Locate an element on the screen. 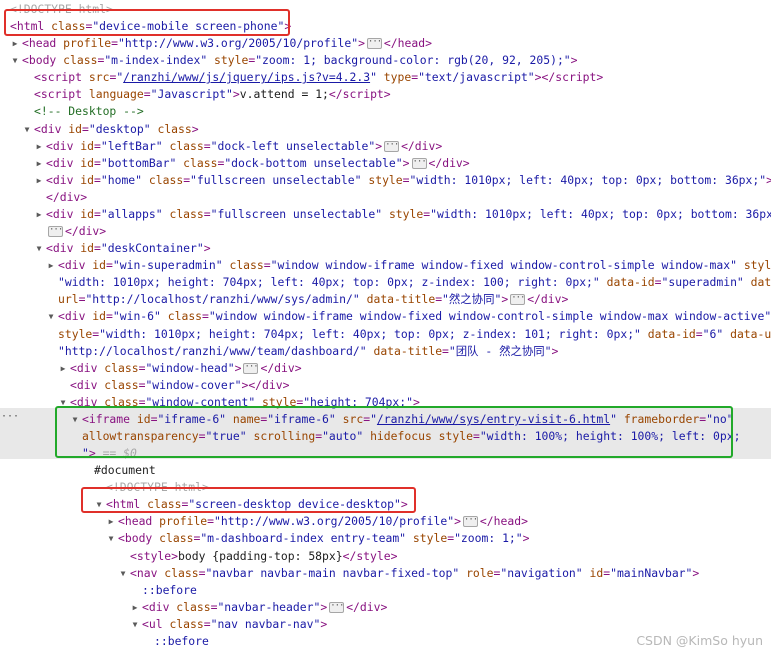 This screenshot has width=771, height=654. dom-tree-line: </div> is located at coordinates (385, 197).